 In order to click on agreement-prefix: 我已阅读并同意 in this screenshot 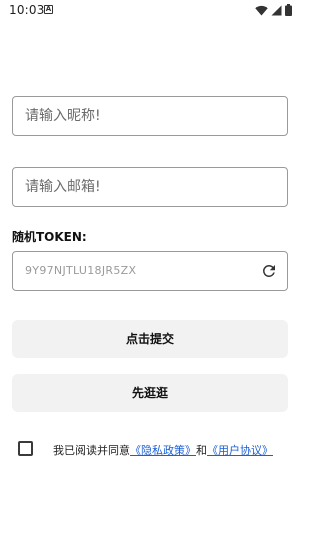, I will do `click(91, 450)`.